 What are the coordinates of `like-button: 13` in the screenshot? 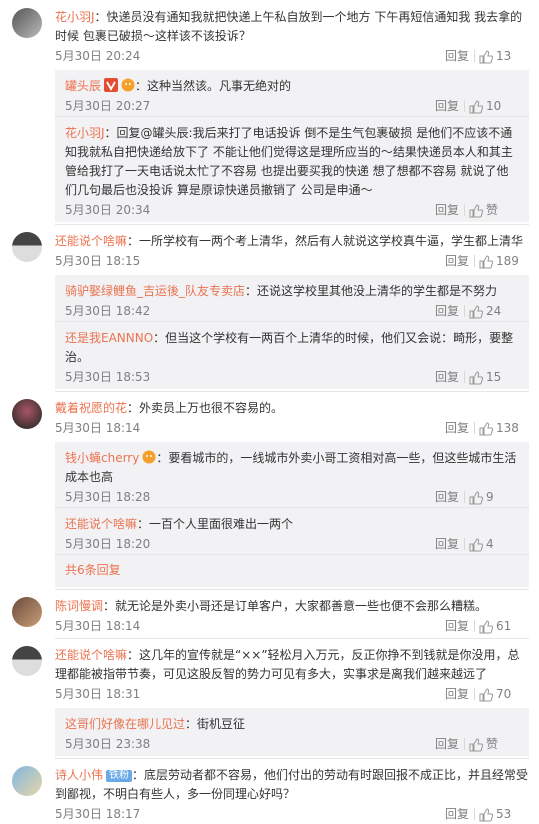 It's located at (504, 56).